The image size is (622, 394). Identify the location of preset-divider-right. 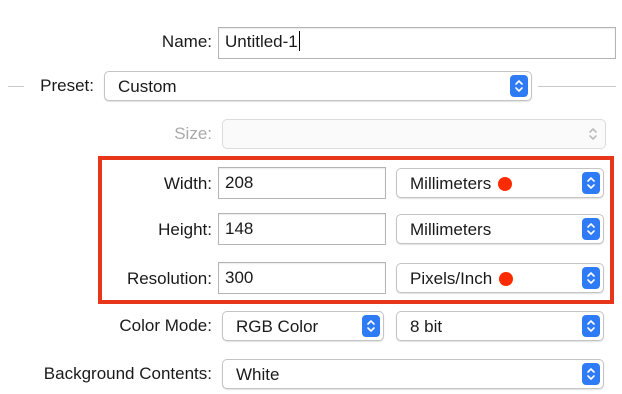
(577, 86).